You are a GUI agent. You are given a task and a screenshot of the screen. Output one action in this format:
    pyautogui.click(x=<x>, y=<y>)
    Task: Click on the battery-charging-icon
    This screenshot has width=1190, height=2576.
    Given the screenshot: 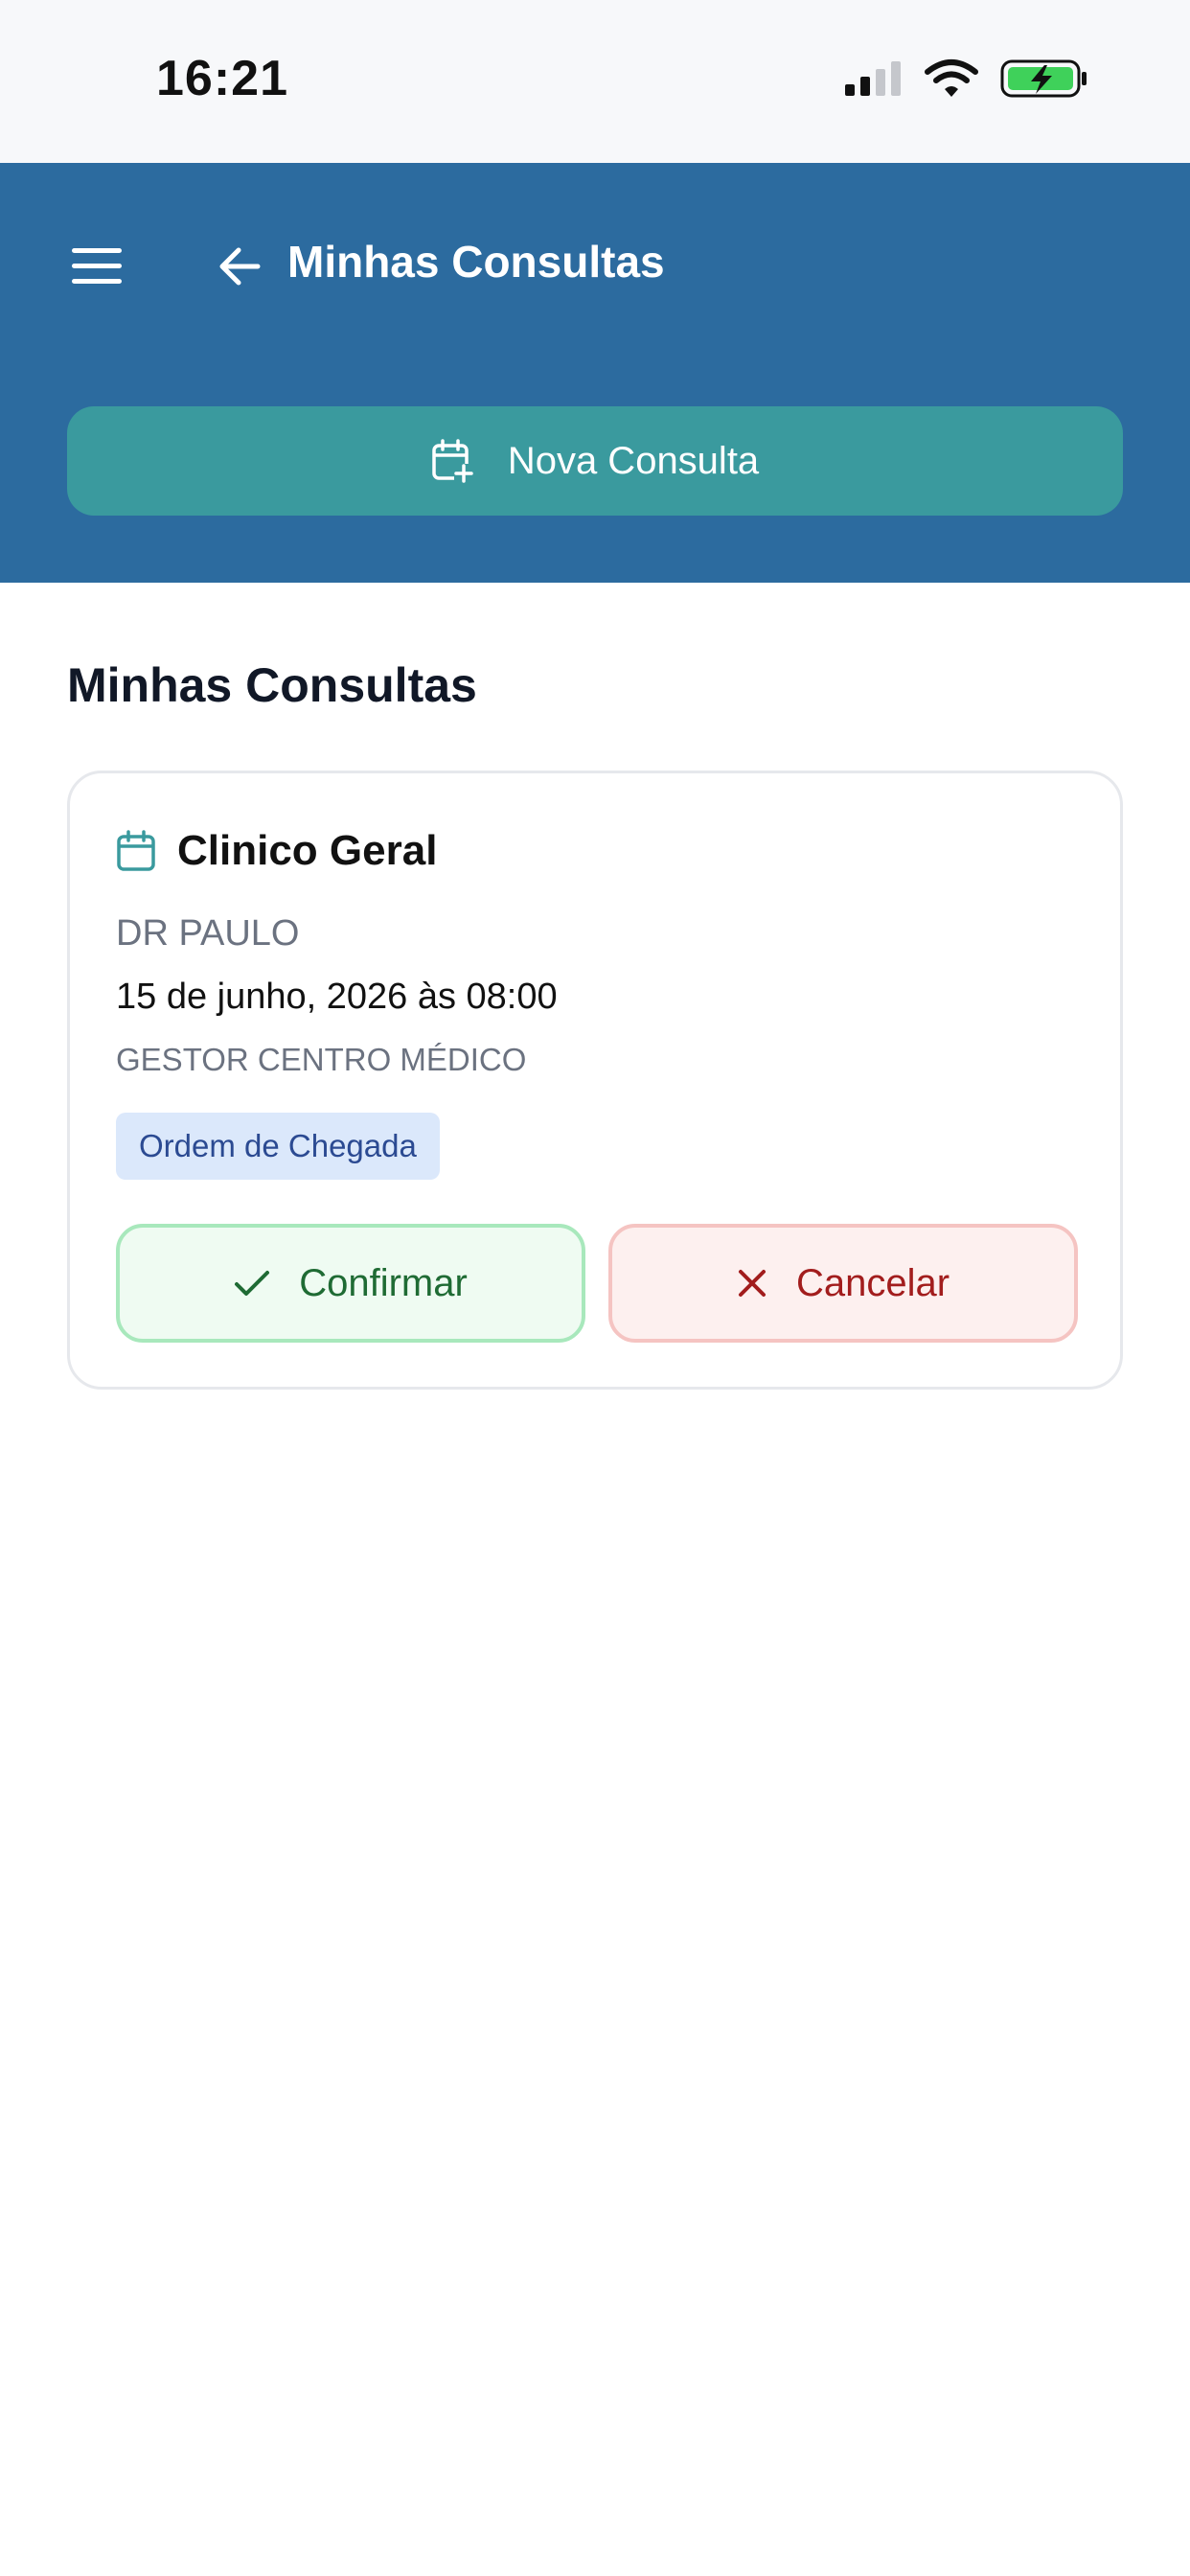 What is the action you would take?
    pyautogui.click(x=1043, y=78)
    